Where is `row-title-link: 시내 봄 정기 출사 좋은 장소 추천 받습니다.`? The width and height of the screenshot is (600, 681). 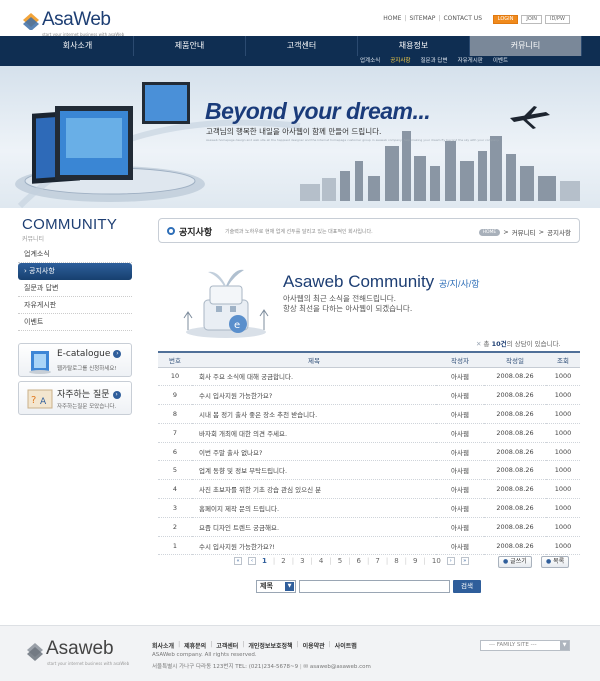
row-title-link: 시내 봄 정기 출사 좋은 장소 추천 받습니다. is located at coordinates (314, 414).